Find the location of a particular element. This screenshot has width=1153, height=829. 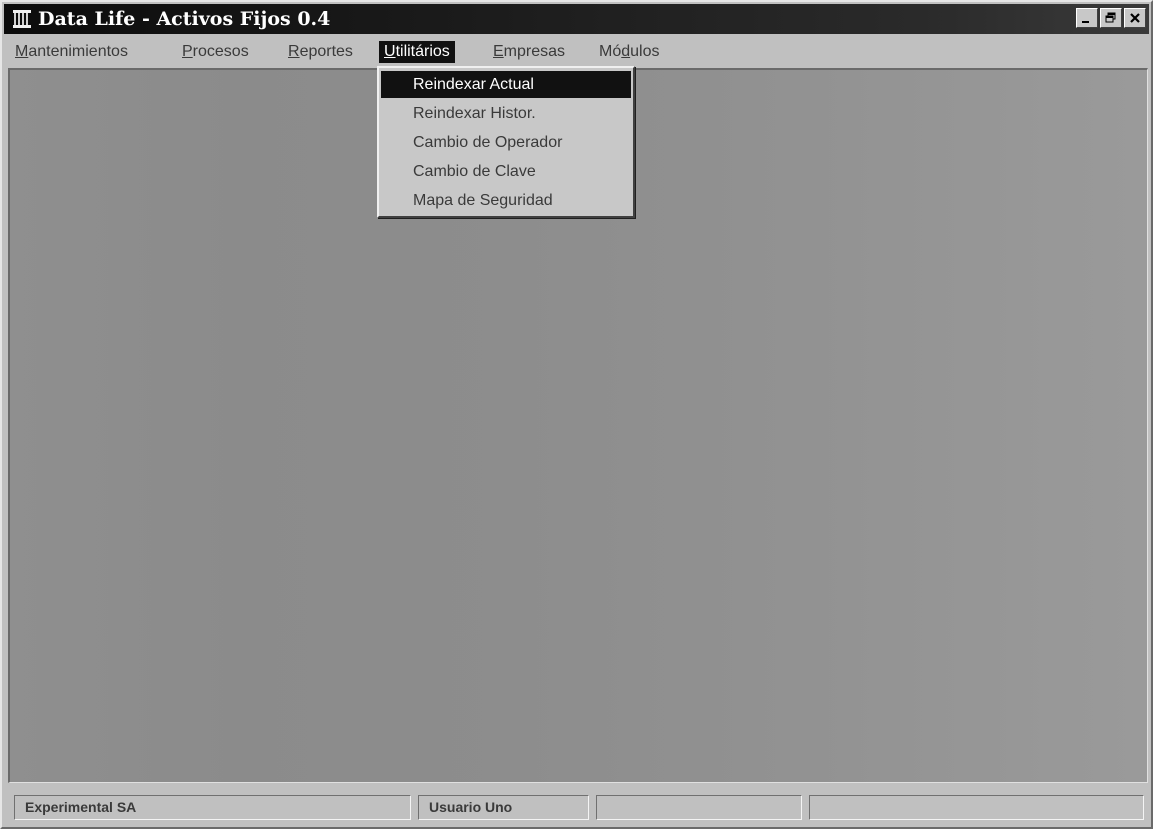

window-title: Data Life - Activos Fijos 0.4 is located at coordinates (184, 19).